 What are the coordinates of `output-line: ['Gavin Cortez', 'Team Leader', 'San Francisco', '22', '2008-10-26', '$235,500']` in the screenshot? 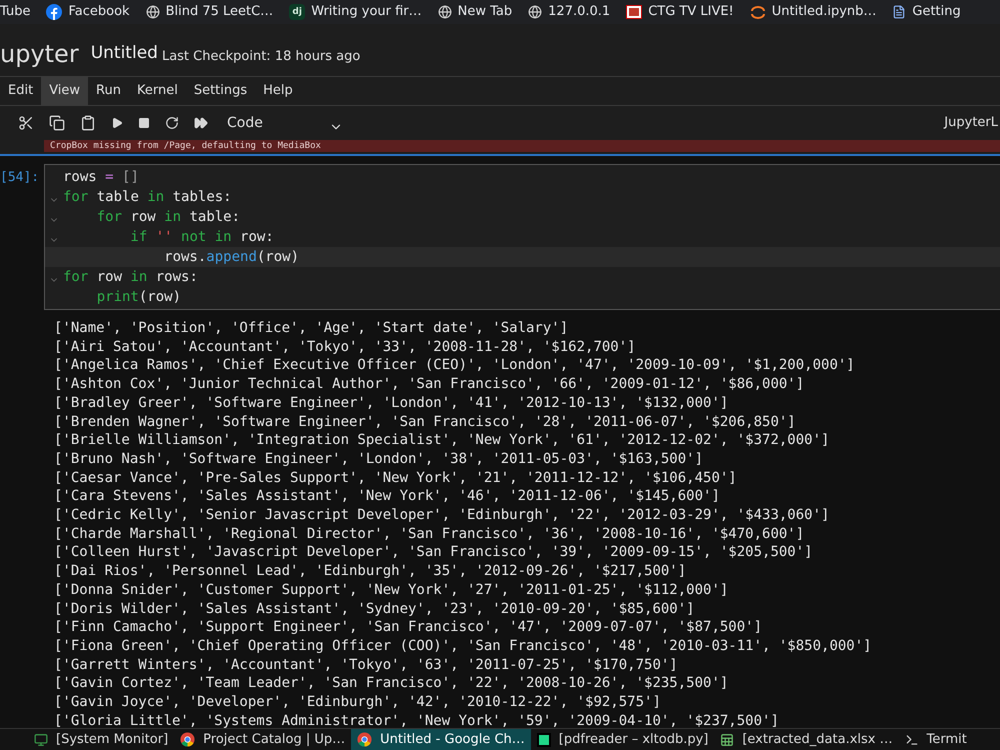 It's located at (391, 684).